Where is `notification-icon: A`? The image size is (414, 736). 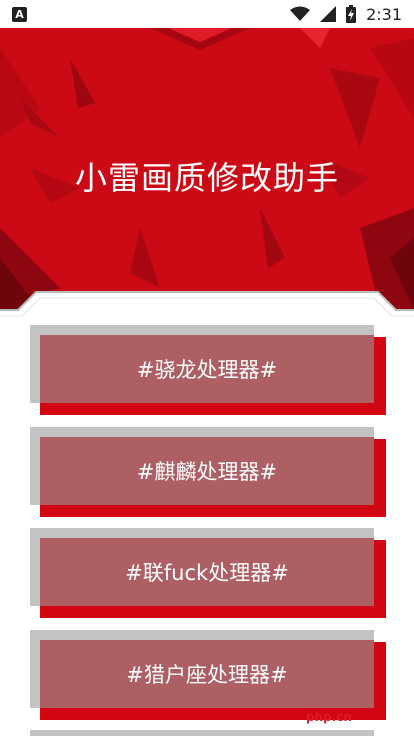 notification-icon: A is located at coordinates (19, 14).